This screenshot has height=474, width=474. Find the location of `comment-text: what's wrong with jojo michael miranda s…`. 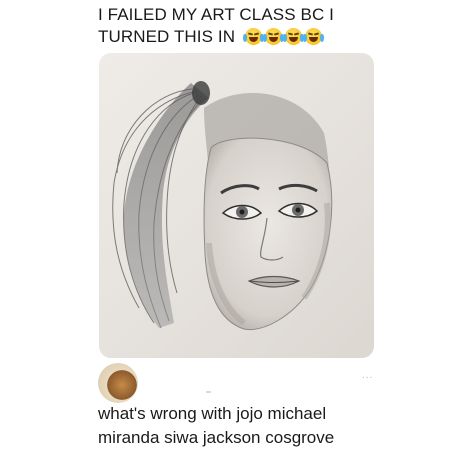

comment-text: what's wrong with jojo michael miranda s… is located at coordinates (258, 426).